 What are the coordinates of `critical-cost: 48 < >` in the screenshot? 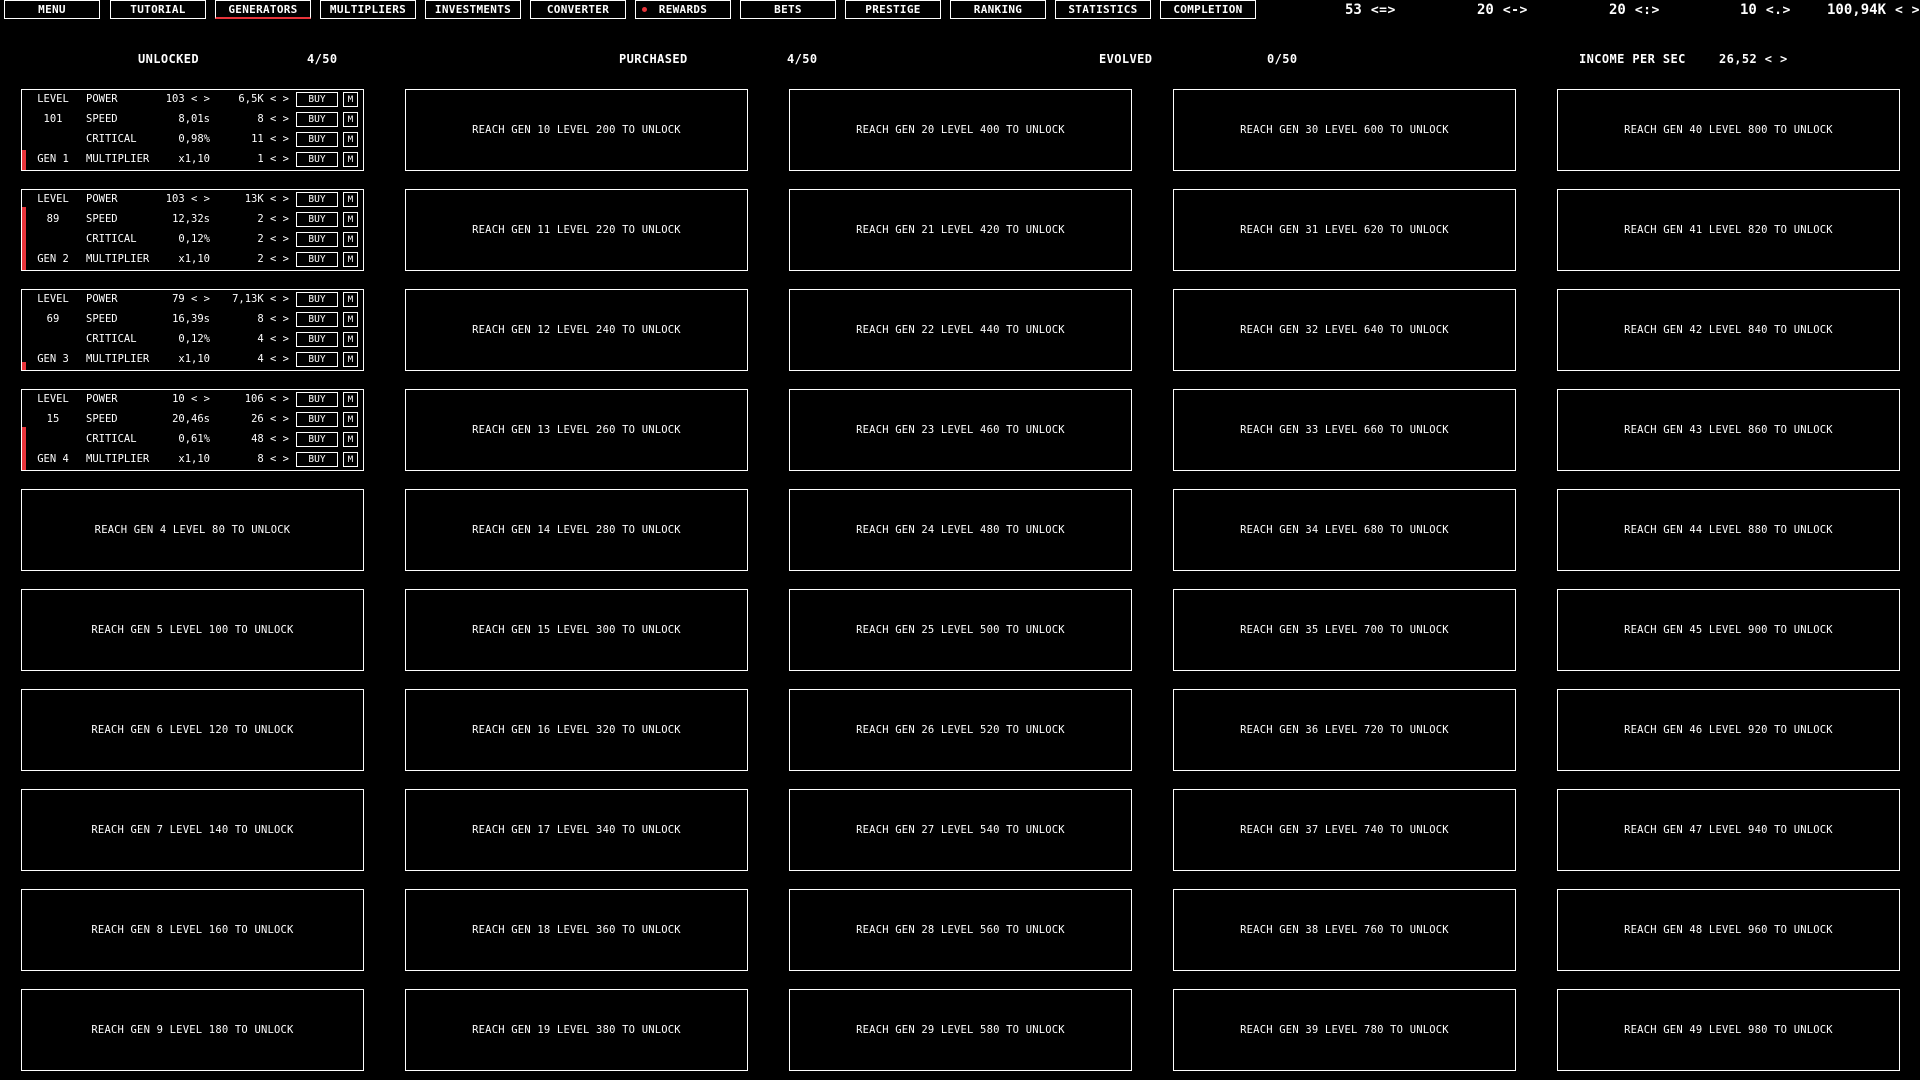 It's located at (270, 439).